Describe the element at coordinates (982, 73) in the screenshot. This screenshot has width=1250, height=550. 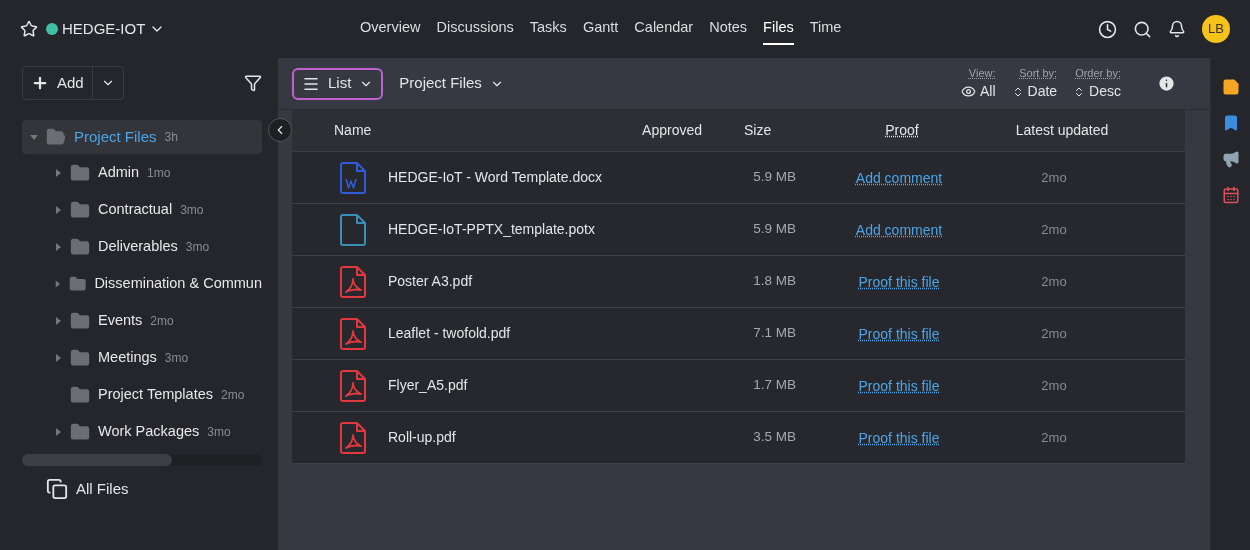
I see `option-label: View:` at that location.